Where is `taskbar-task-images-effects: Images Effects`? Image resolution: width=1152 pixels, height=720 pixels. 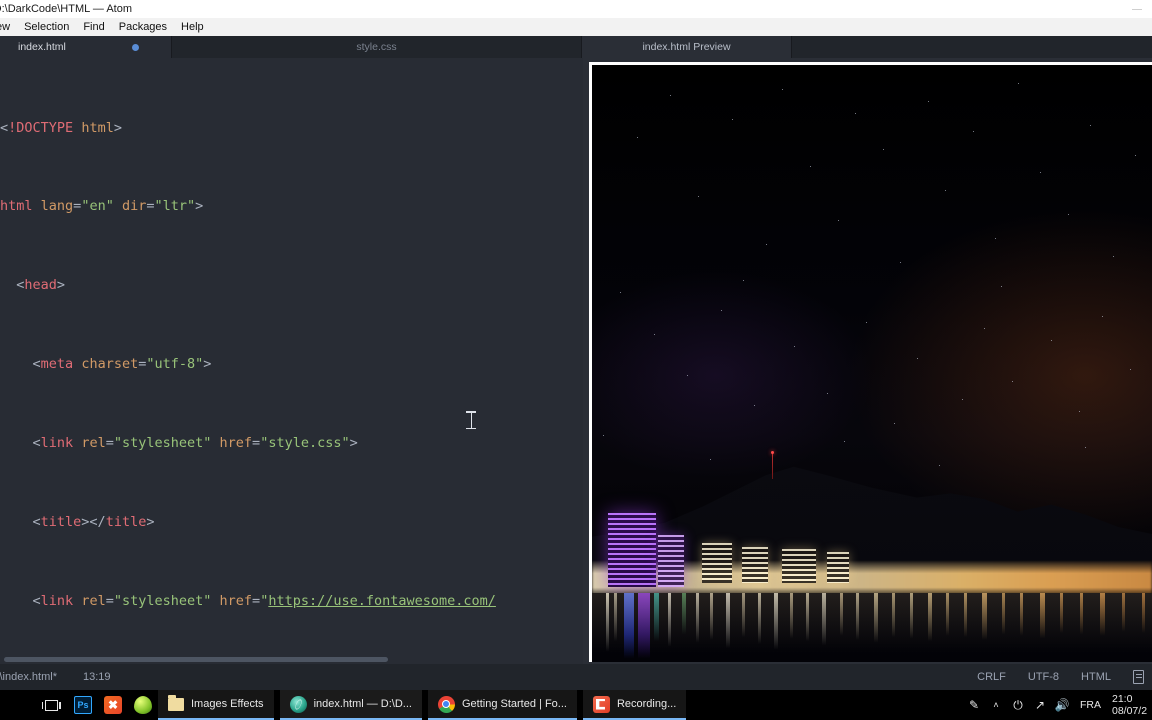
taskbar-task-images-effects: Images Effects is located at coordinates (216, 705).